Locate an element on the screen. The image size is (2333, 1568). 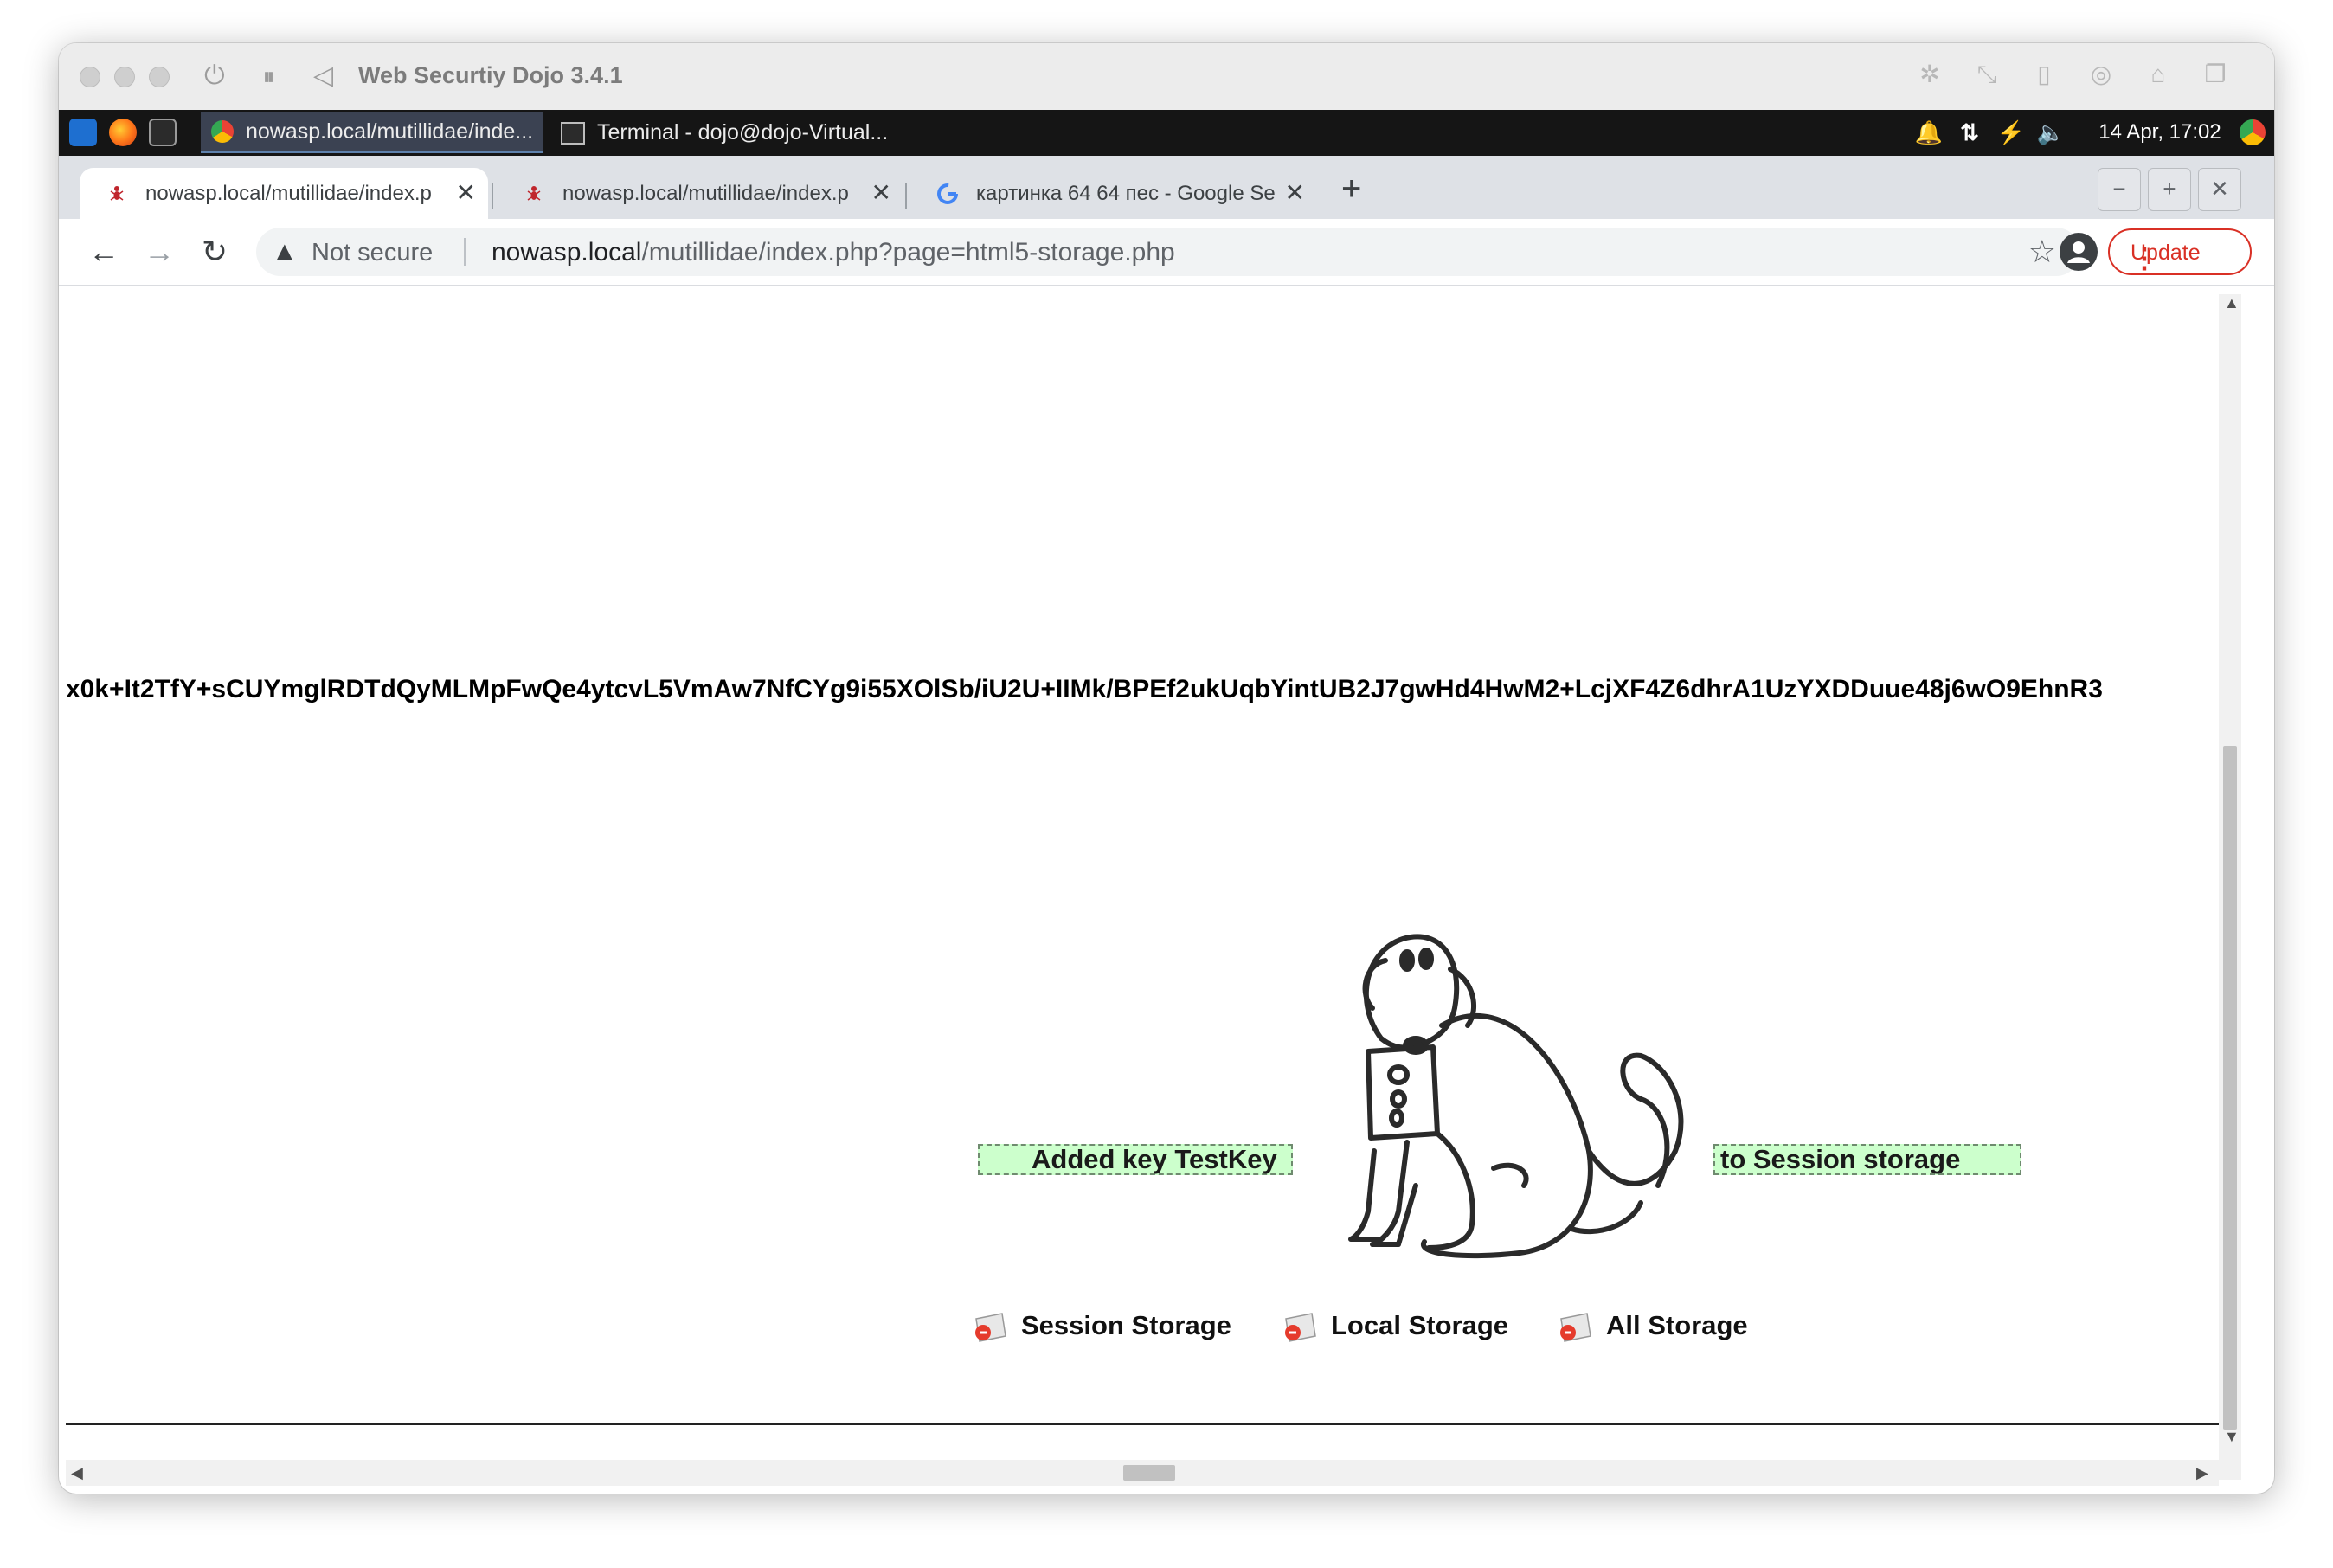
session-storage-label: Session Storage is located at coordinates (1126, 1325).